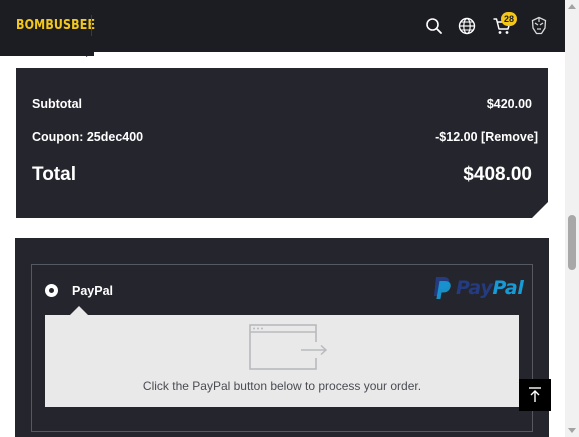 The width and height of the screenshot is (579, 437). I want to click on remove-coupon-link: [Remove], so click(509, 137).